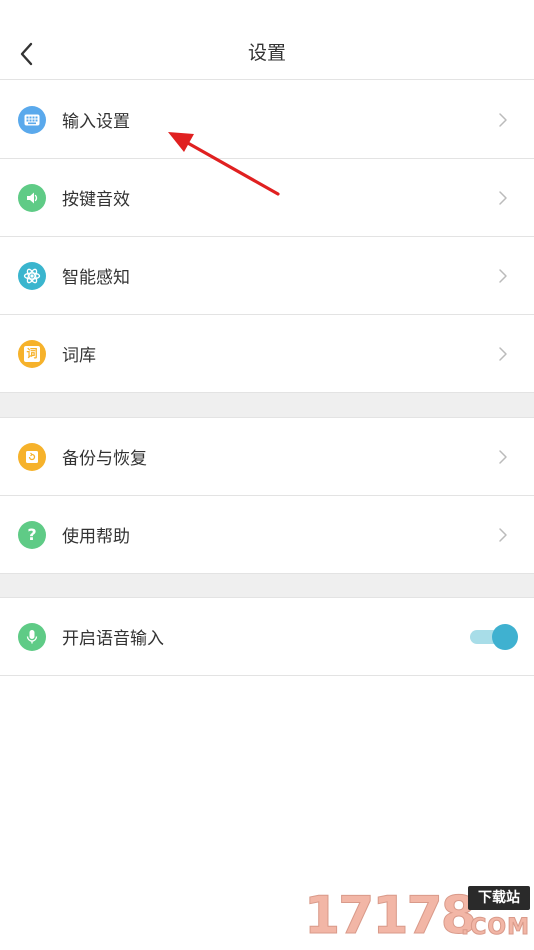 The width and height of the screenshot is (534, 950). I want to click on settings-group-3: 开启语音输入, so click(267, 637).